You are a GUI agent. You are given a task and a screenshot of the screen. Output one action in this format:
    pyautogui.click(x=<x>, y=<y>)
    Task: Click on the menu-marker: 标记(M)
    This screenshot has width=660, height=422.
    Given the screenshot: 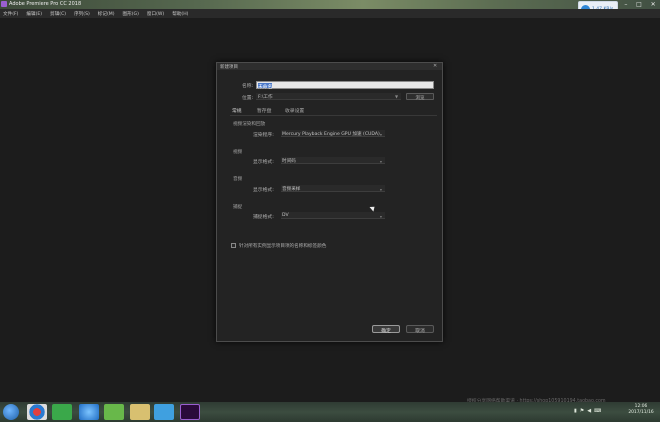 What is the action you would take?
    pyautogui.click(x=106, y=14)
    